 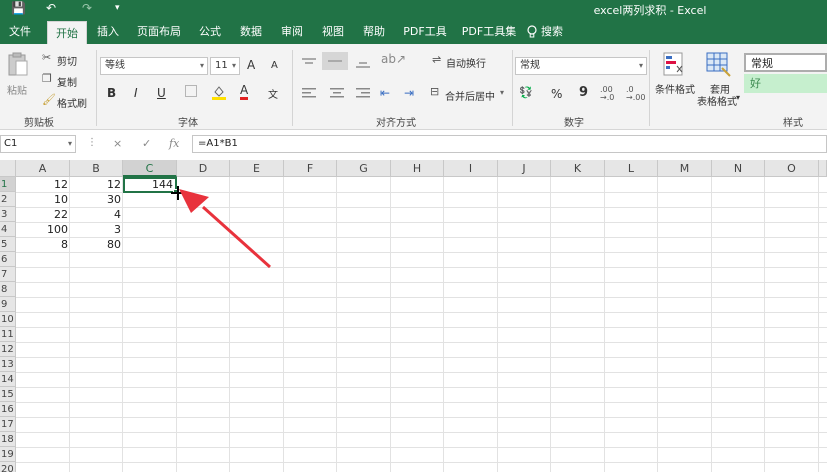 I want to click on row-header-7: 7, so click(x=8, y=274).